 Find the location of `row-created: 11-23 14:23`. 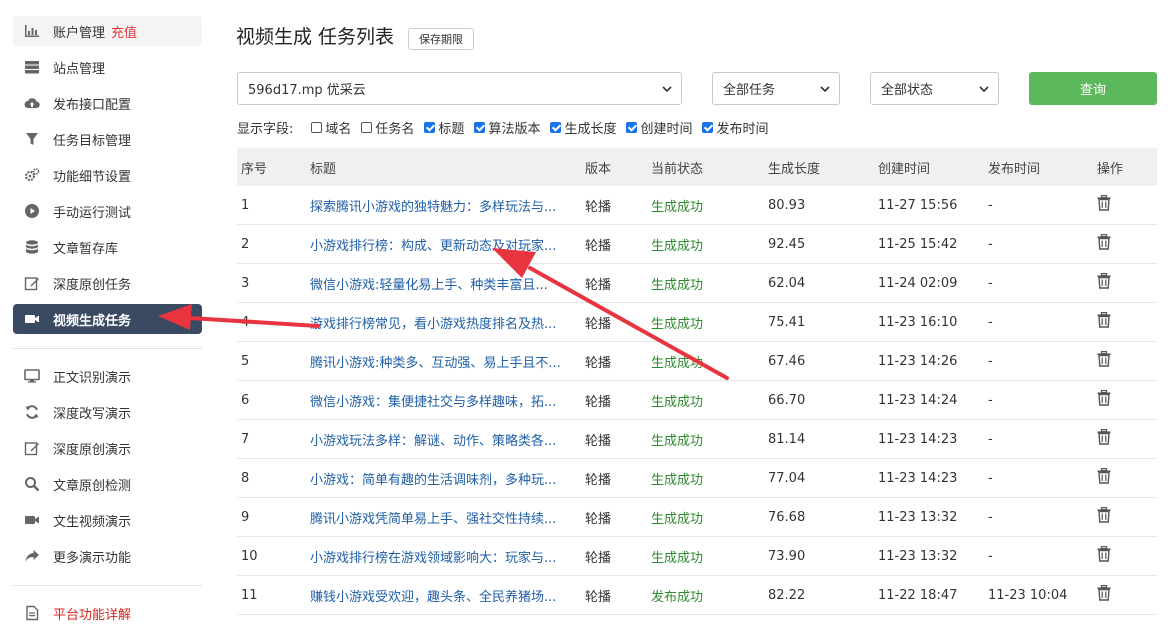

row-created: 11-23 14:23 is located at coordinates (918, 478).